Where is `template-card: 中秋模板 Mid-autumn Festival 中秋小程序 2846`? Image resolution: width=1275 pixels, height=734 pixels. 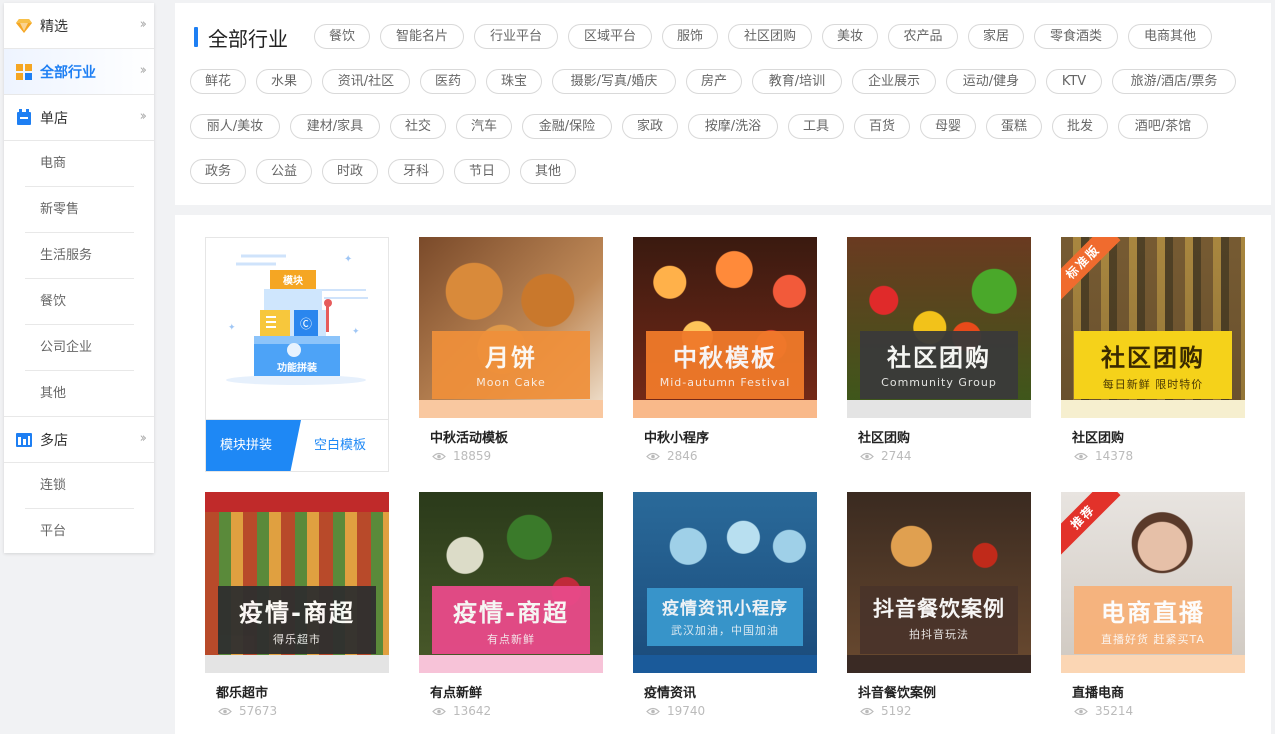
template-card: 中秋模板 Mid-autumn Festival 中秋小程序 2846 is located at coordinates (725, 354).